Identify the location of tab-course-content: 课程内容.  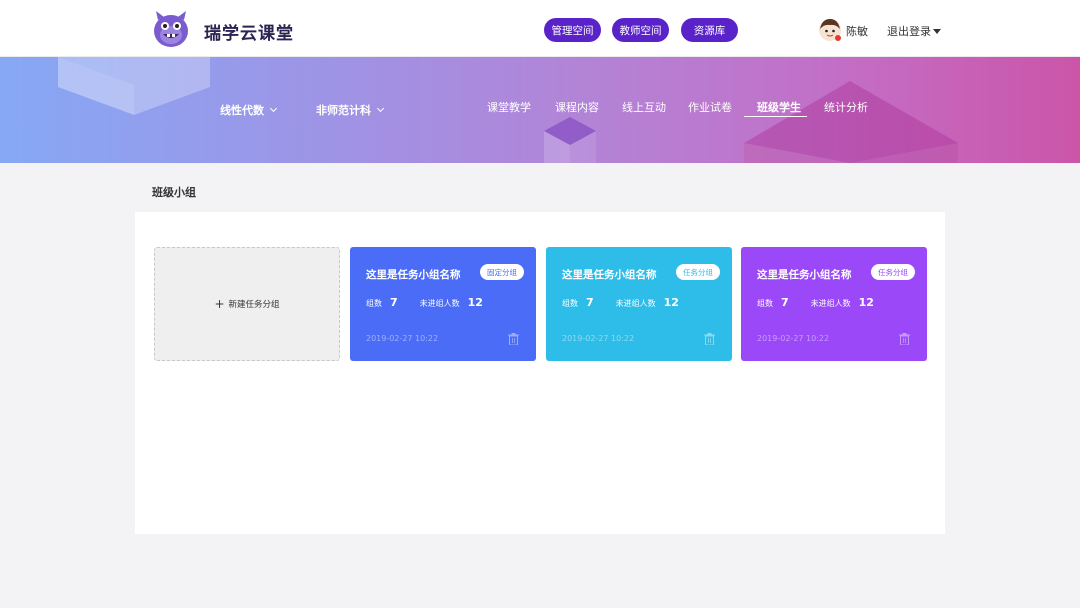
(577, 107).